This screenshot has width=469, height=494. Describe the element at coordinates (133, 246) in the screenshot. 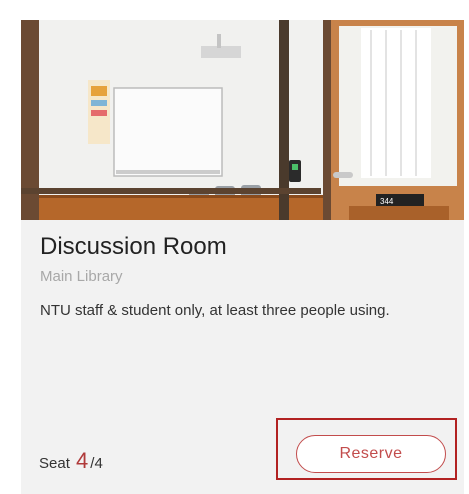

I see `room-title: Discussion Room` at that location.